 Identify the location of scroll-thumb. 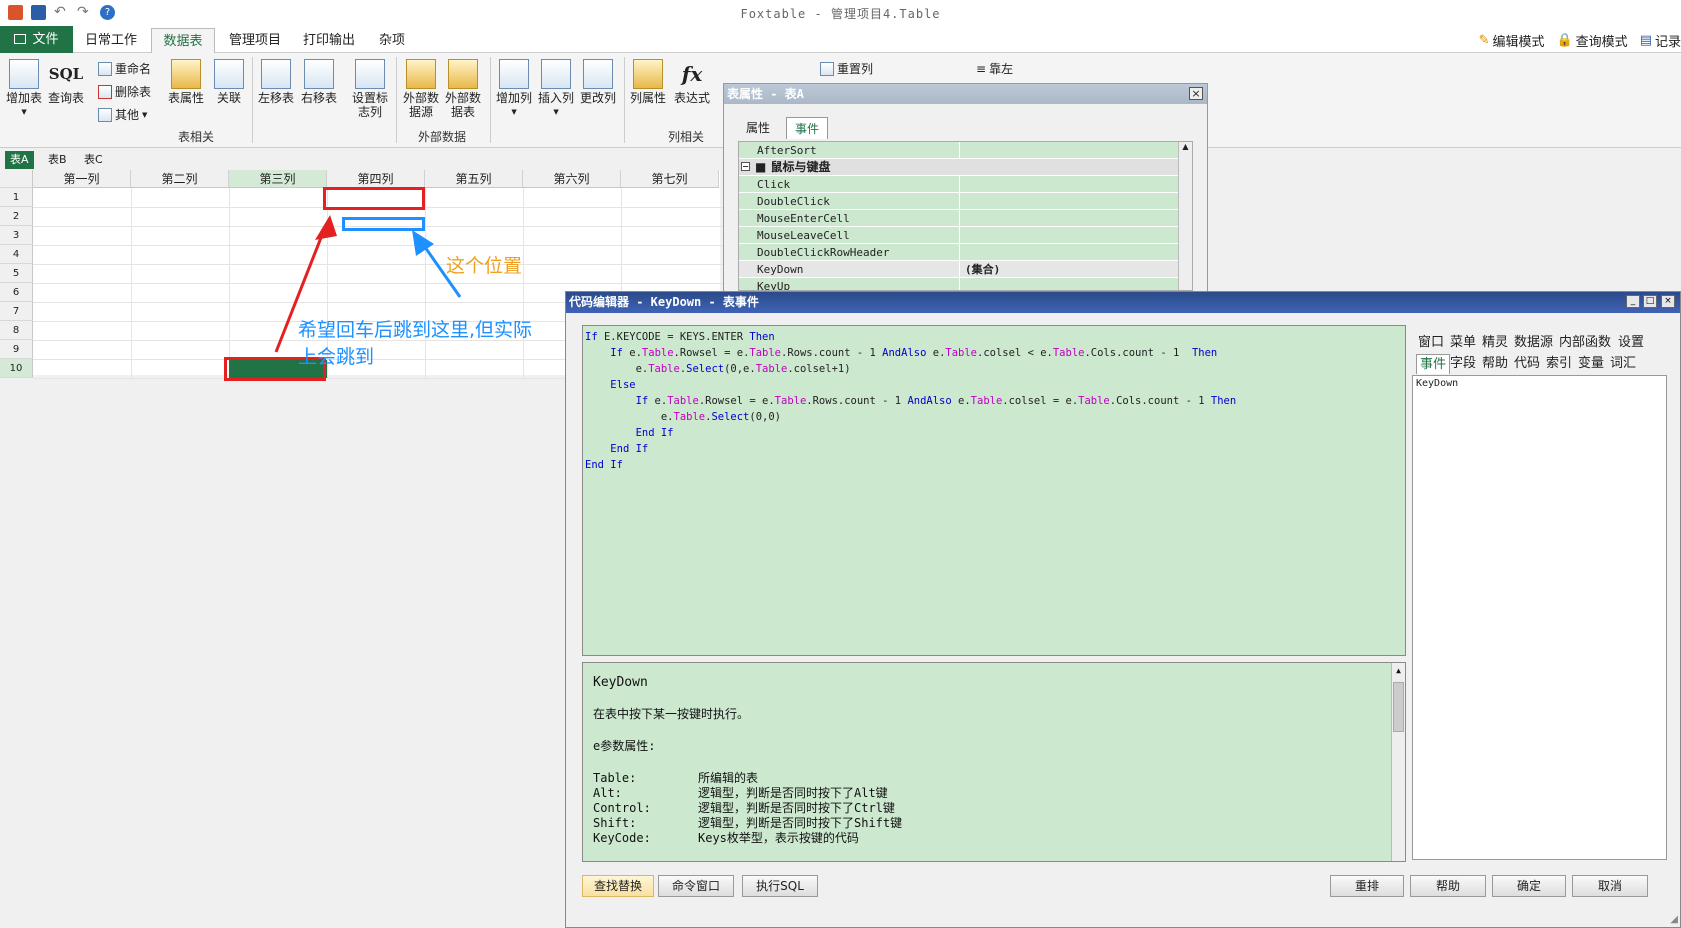
(1398, 707).